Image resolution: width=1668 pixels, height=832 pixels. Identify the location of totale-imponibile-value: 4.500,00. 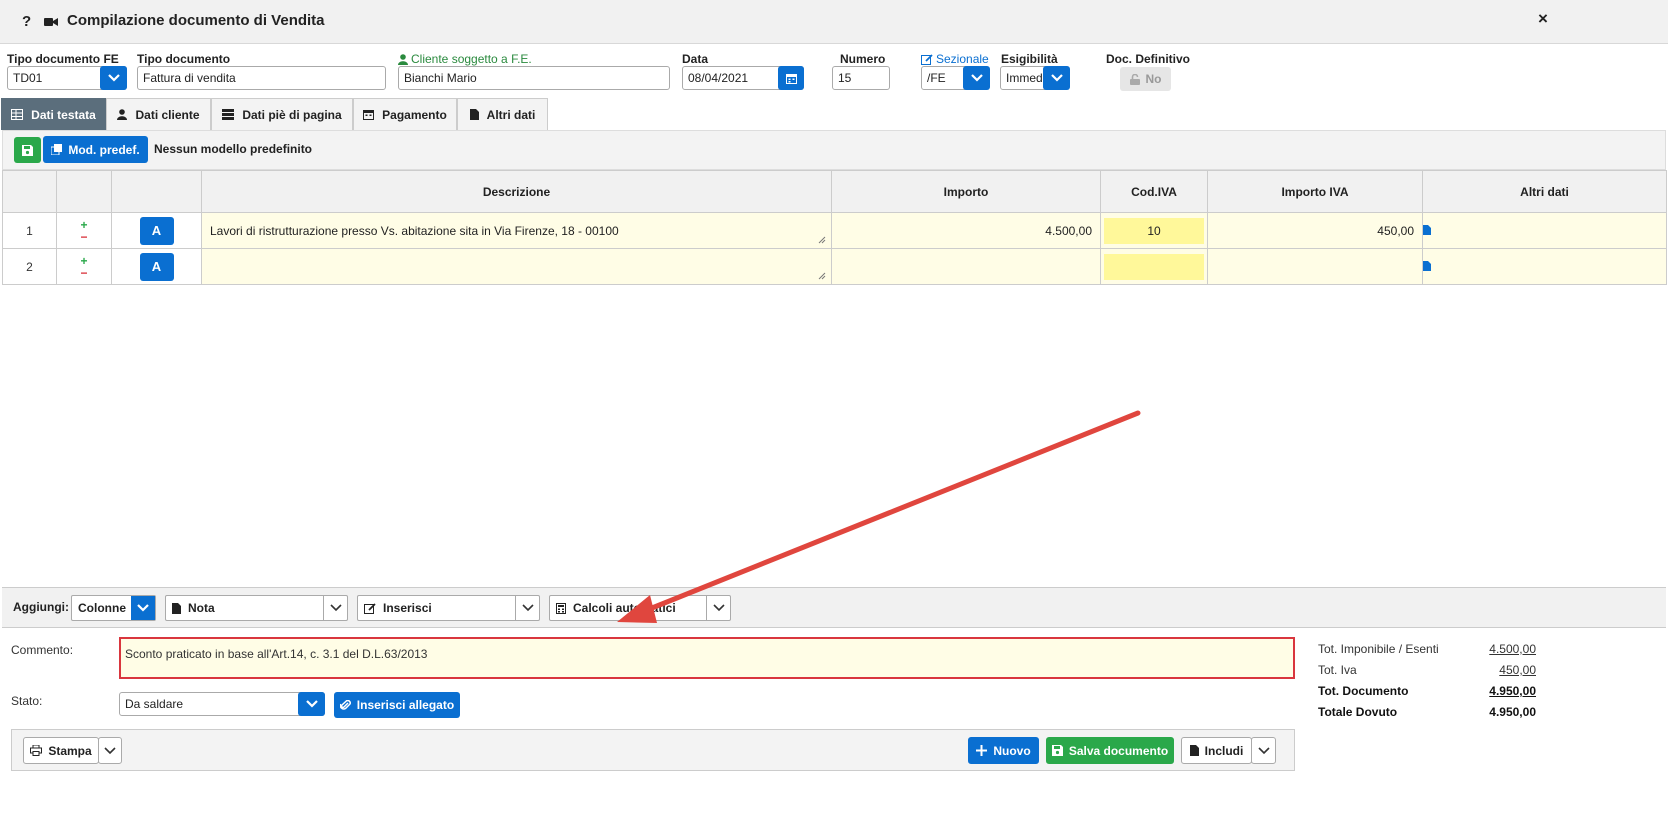
(1488, 649).